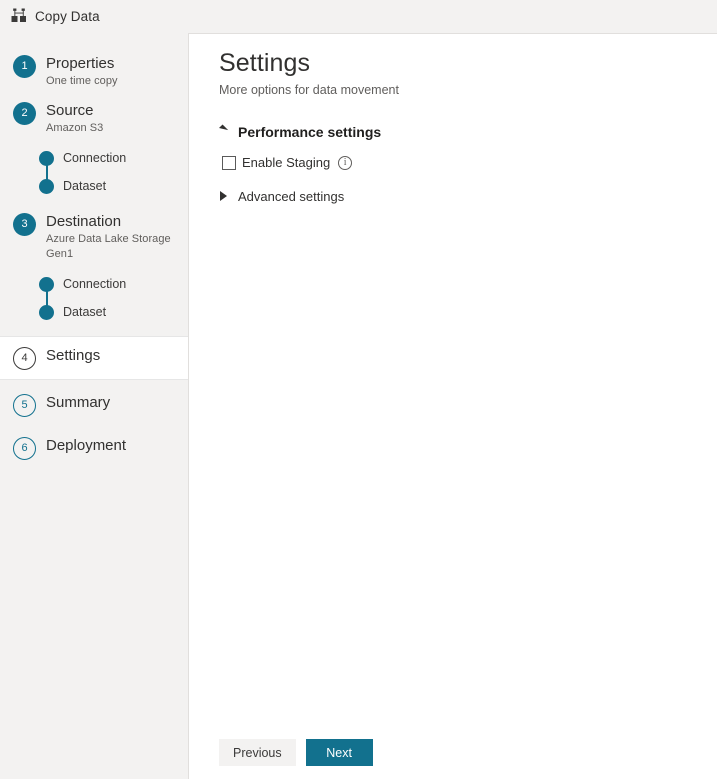 This screenshot has width=717, height=779. I want to click on substep-destination-connection: Connection, so click(113, 284).